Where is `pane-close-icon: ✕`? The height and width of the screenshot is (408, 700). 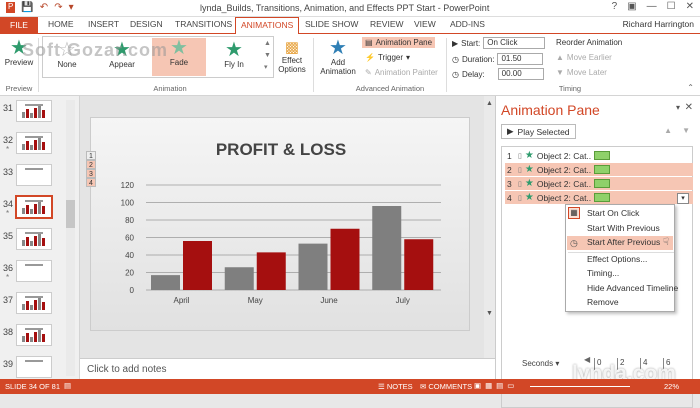
pane-close-icon: ✕ is located at coordinates (689, 107).